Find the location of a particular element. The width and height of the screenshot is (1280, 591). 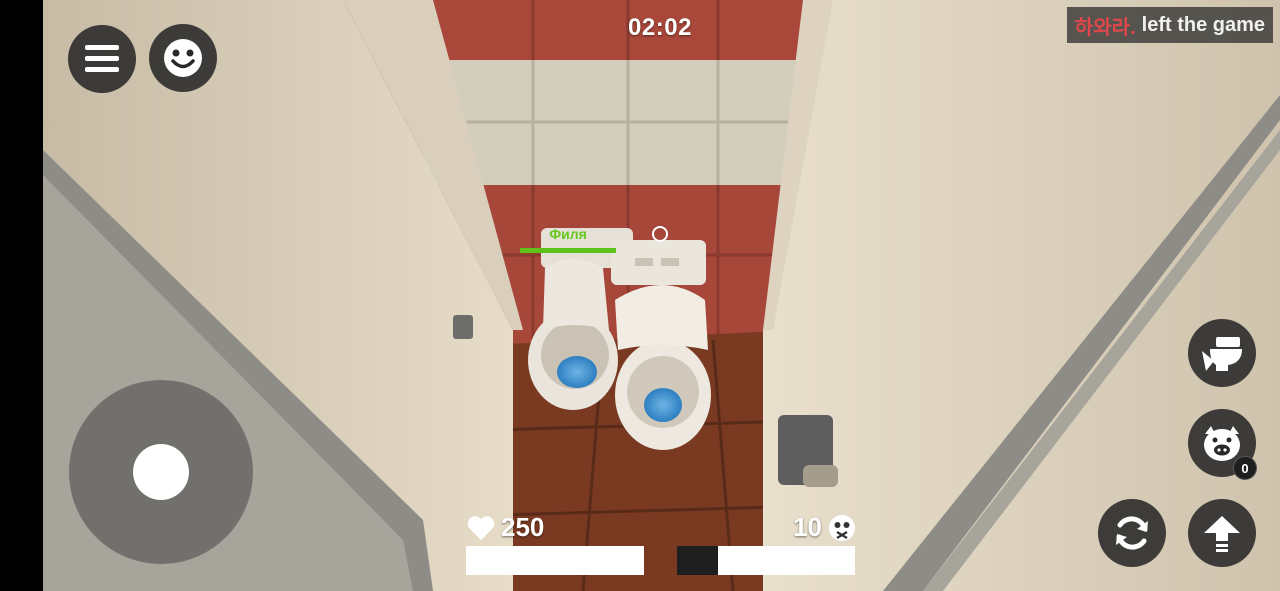

rotate-arrows-icon is located at coordinates (1132, 533).